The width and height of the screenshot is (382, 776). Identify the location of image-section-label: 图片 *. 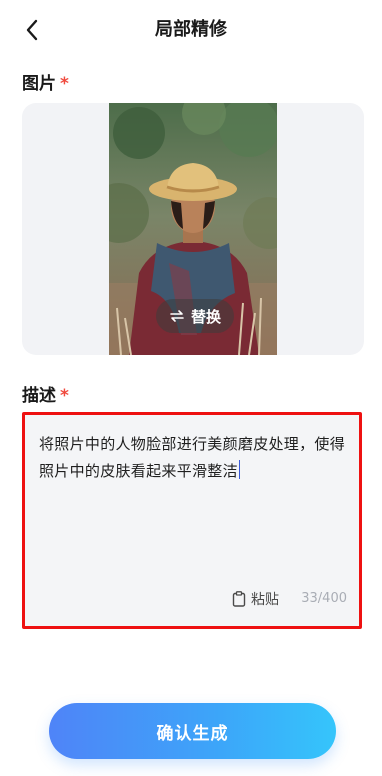
(45, 81).